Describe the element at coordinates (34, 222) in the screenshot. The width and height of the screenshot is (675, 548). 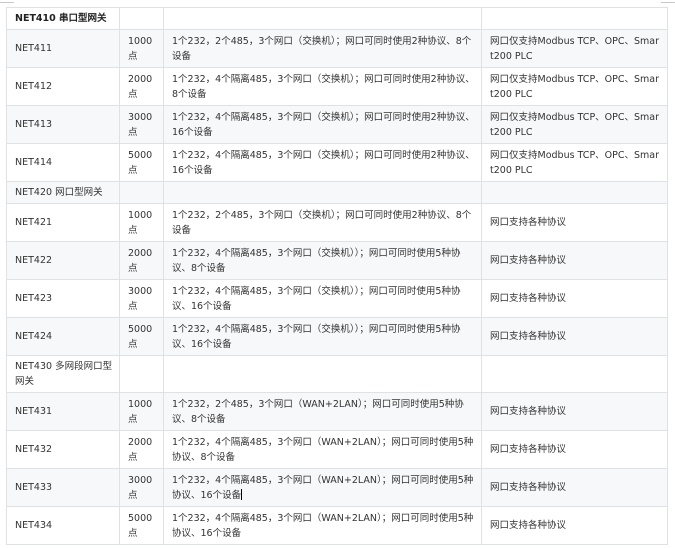
I see `model-cell-text: NET421` at that location.